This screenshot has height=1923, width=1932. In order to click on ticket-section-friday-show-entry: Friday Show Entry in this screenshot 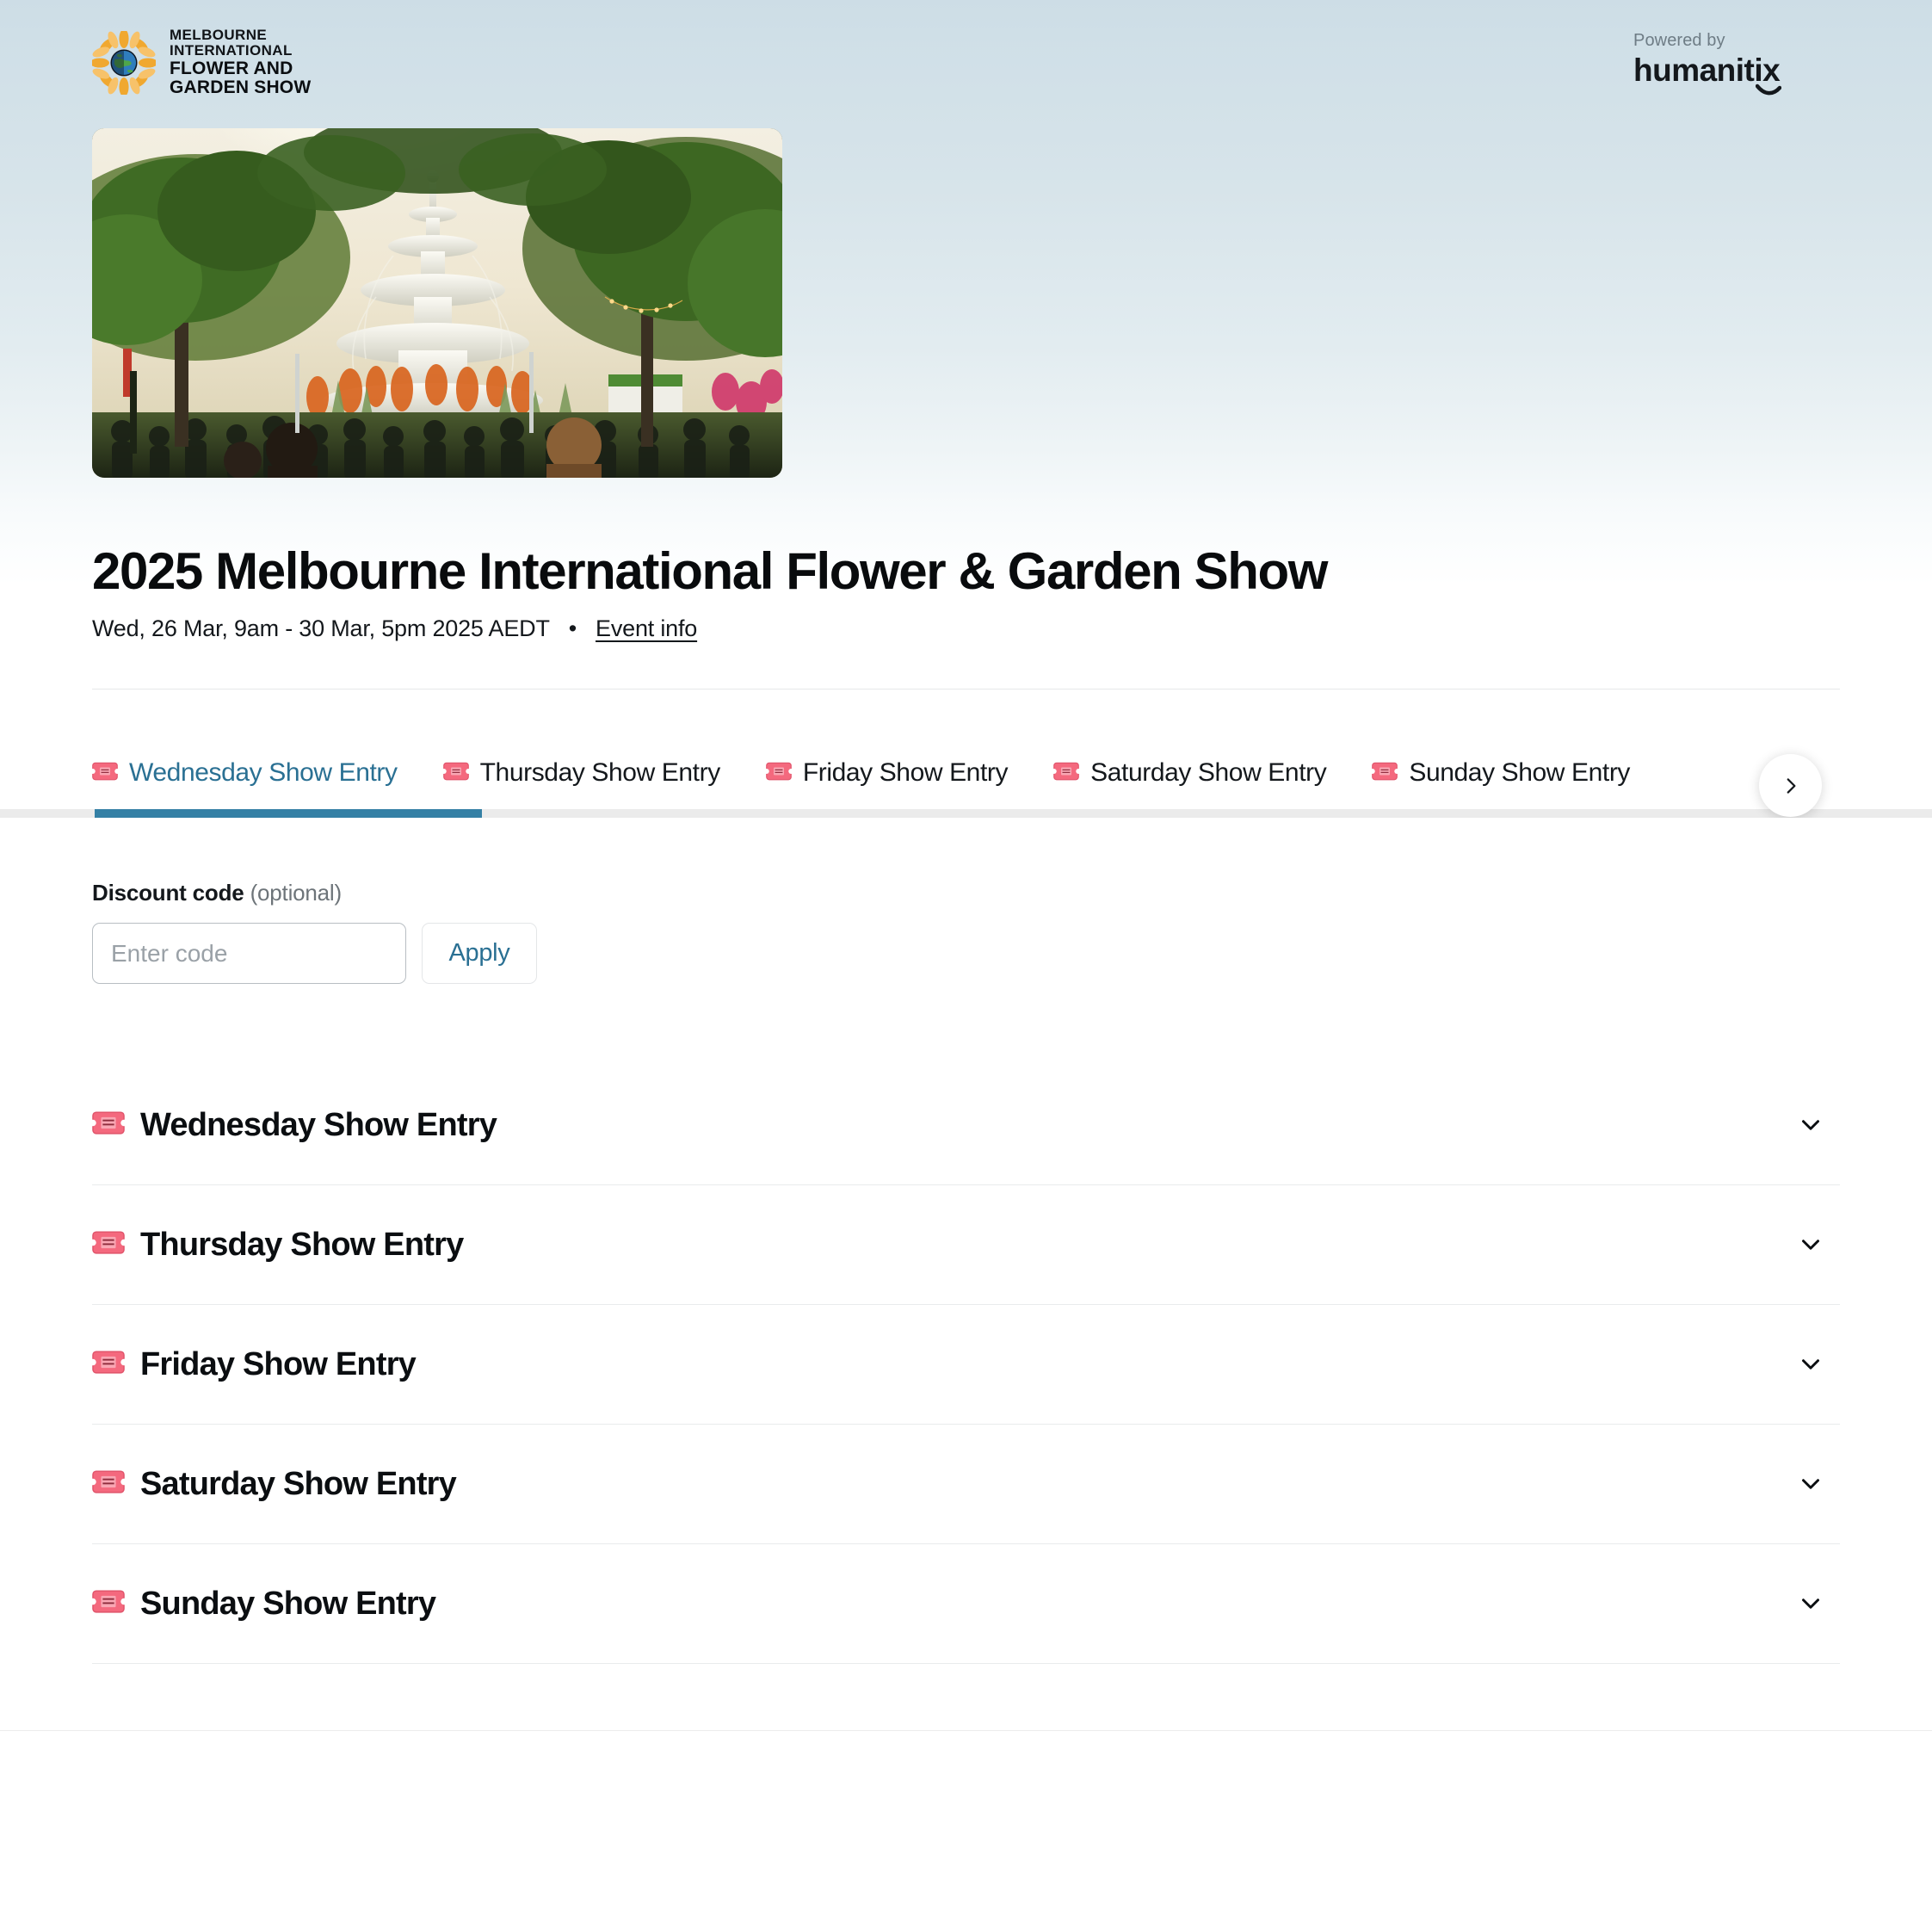, I will do `click(965, 1365)`.